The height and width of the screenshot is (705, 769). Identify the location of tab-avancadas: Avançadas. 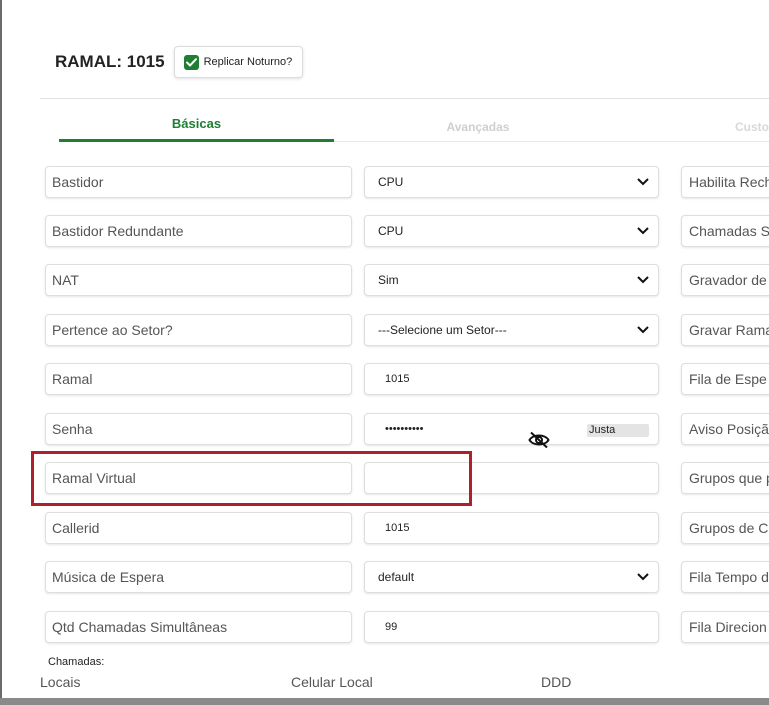
(478, 125).